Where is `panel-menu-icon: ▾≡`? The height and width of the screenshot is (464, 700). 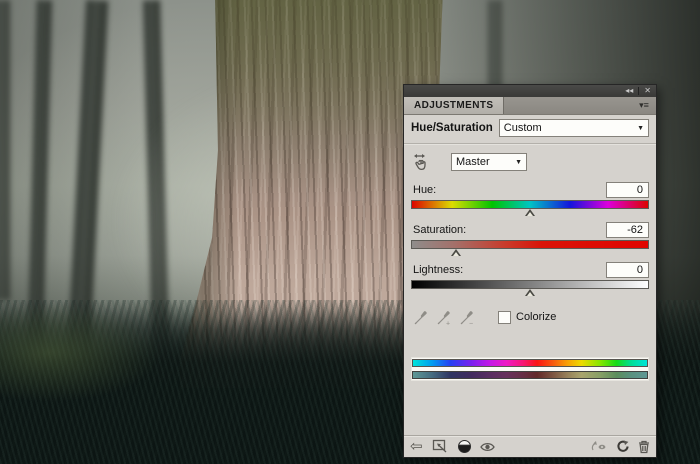 panel-menu-icon: ▾≡ is located at coordinates (644, 105).